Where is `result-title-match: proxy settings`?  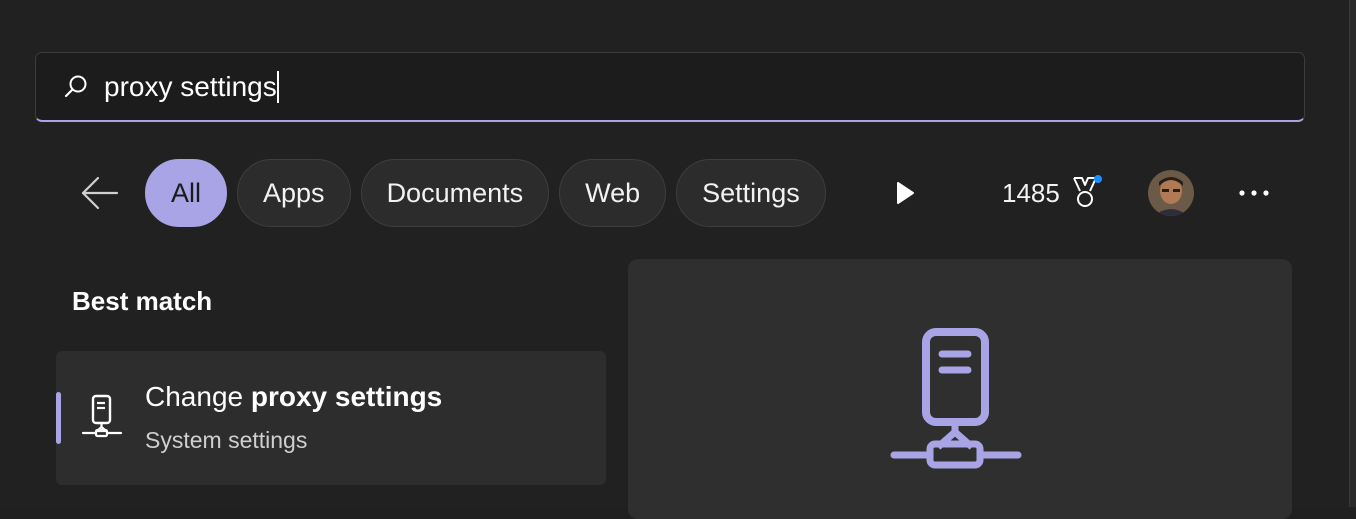
result-title-match: proxy settings is located at coordinates (346, 396).